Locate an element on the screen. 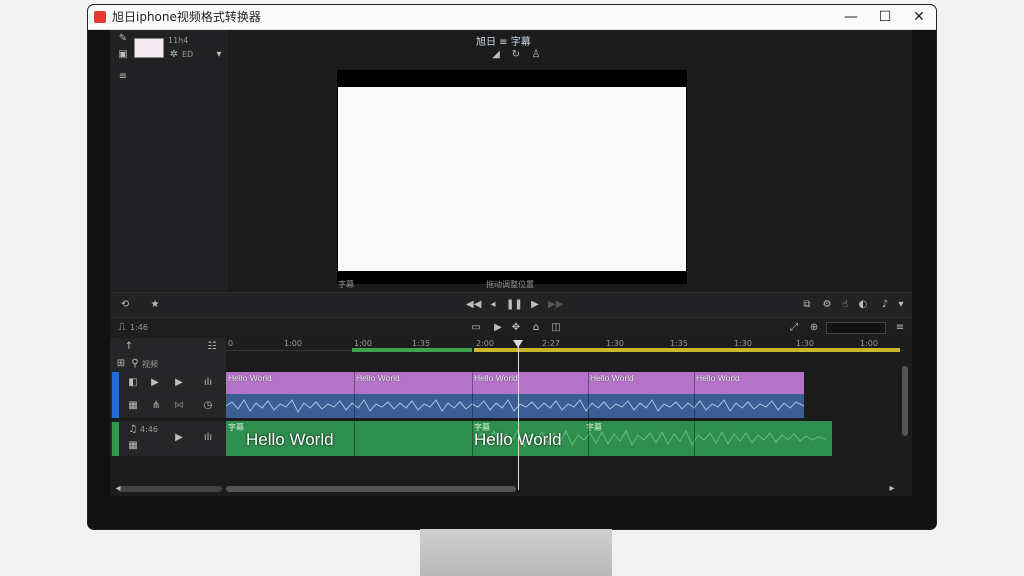  vertical-scrollbar is located at coordinates (905, 401).